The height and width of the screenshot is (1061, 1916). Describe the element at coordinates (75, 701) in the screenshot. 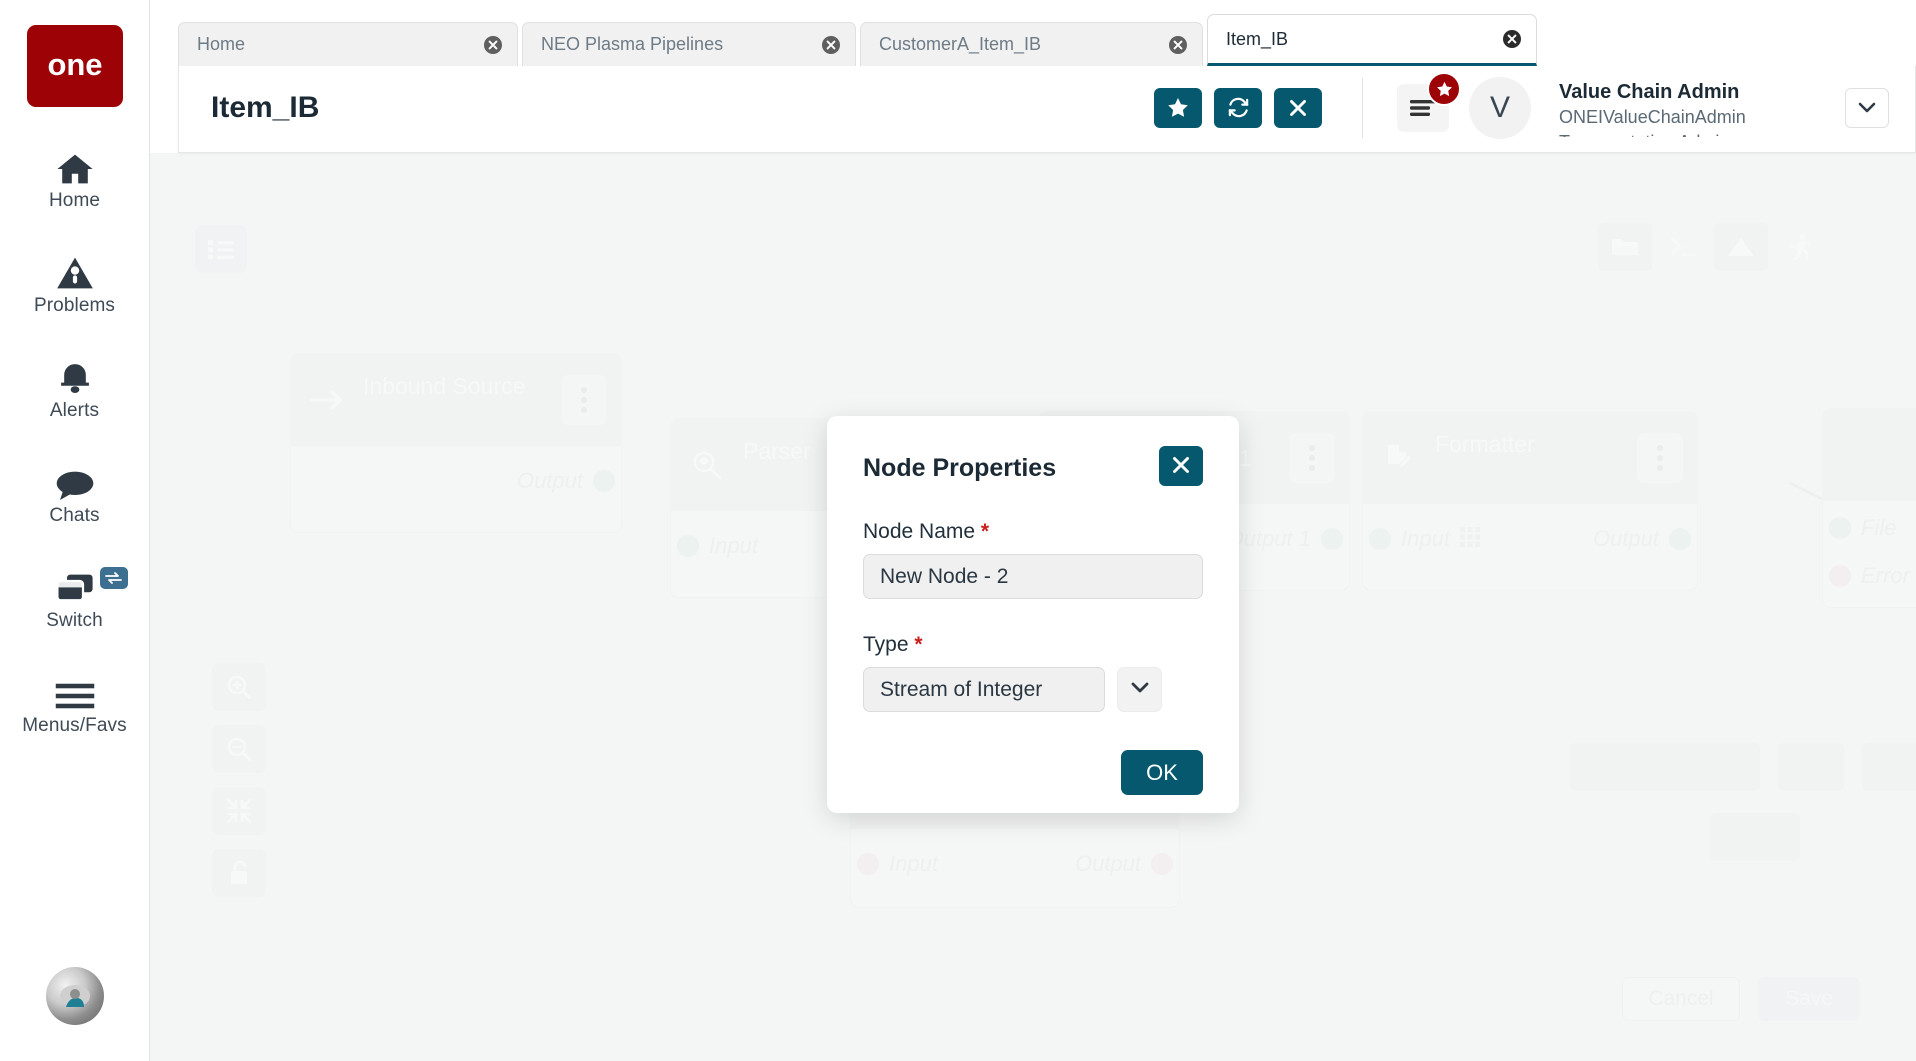

I see `sidebar-item-menus-favs: Menus/Favs` at that location.